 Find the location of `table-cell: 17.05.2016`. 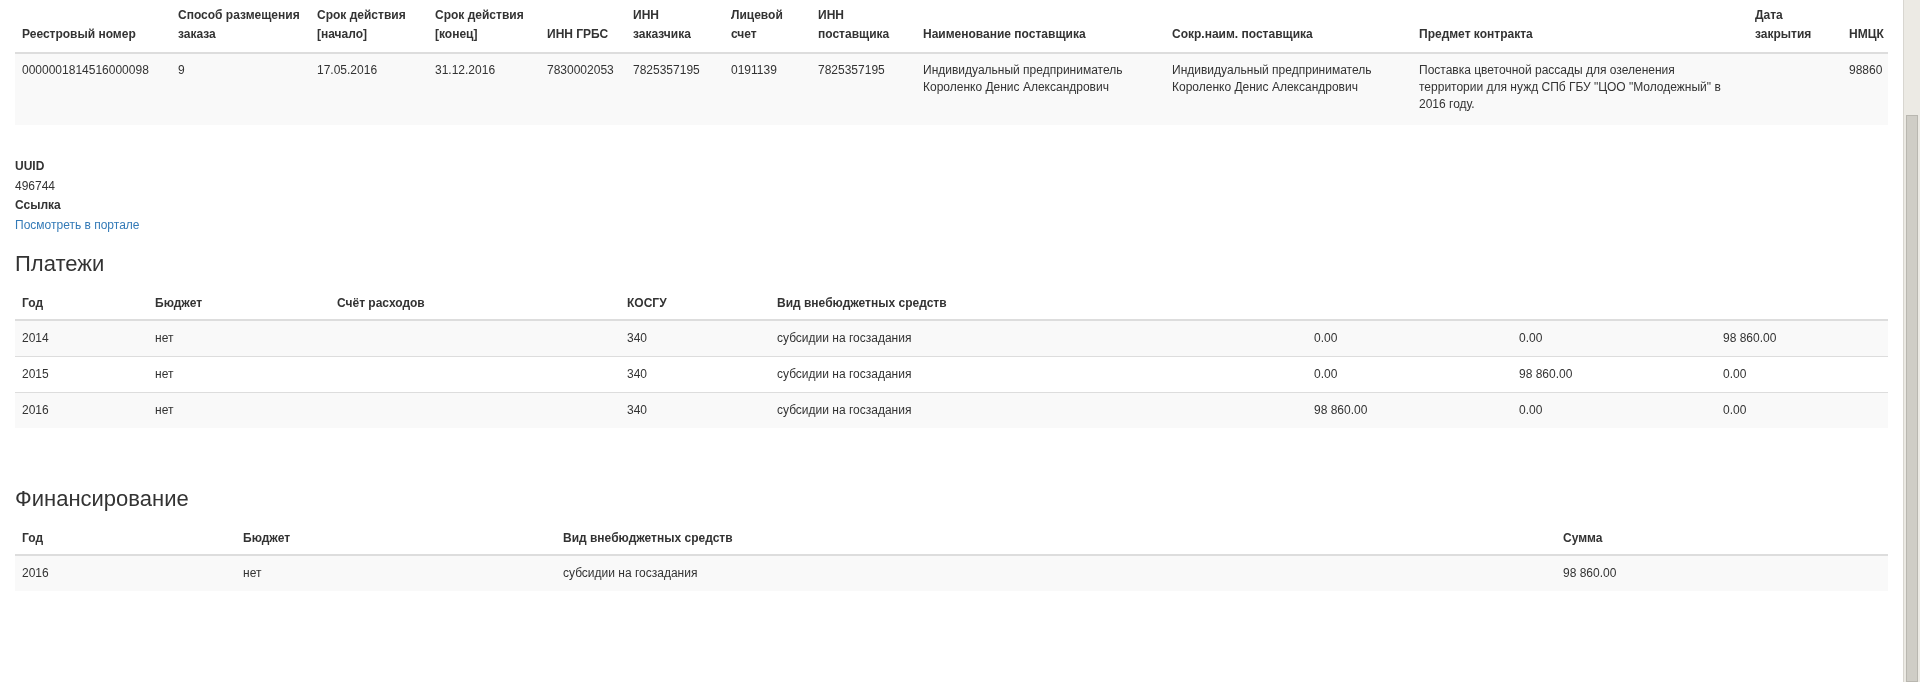

table-cell: 17.05.2016 is located at coordinates (369, 89).